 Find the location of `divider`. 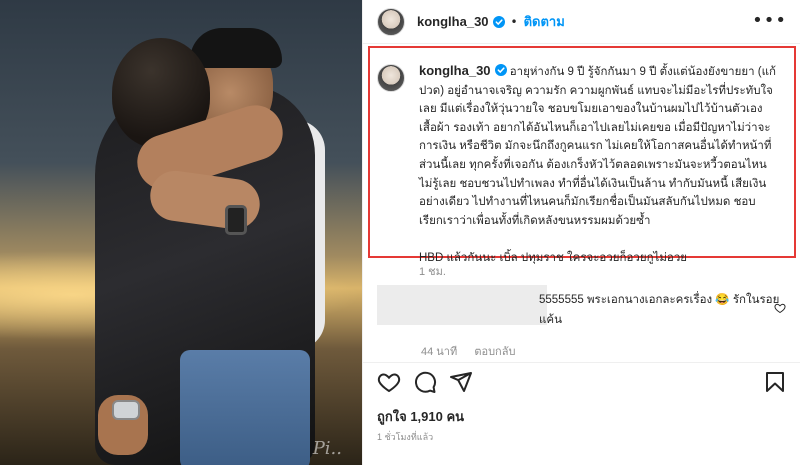

divider is located at coordinates (581, 362).